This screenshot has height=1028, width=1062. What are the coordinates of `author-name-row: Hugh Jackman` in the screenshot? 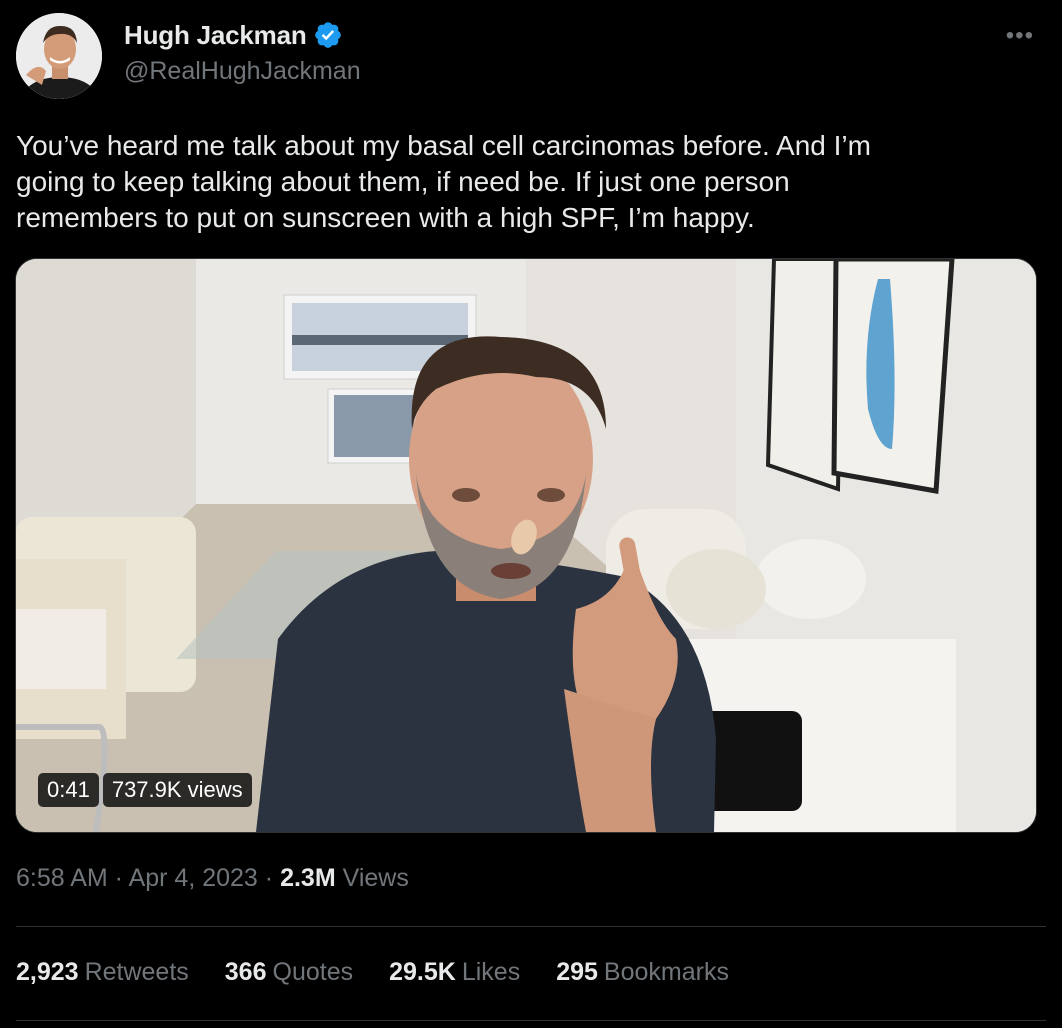 It's located at (233, 35).